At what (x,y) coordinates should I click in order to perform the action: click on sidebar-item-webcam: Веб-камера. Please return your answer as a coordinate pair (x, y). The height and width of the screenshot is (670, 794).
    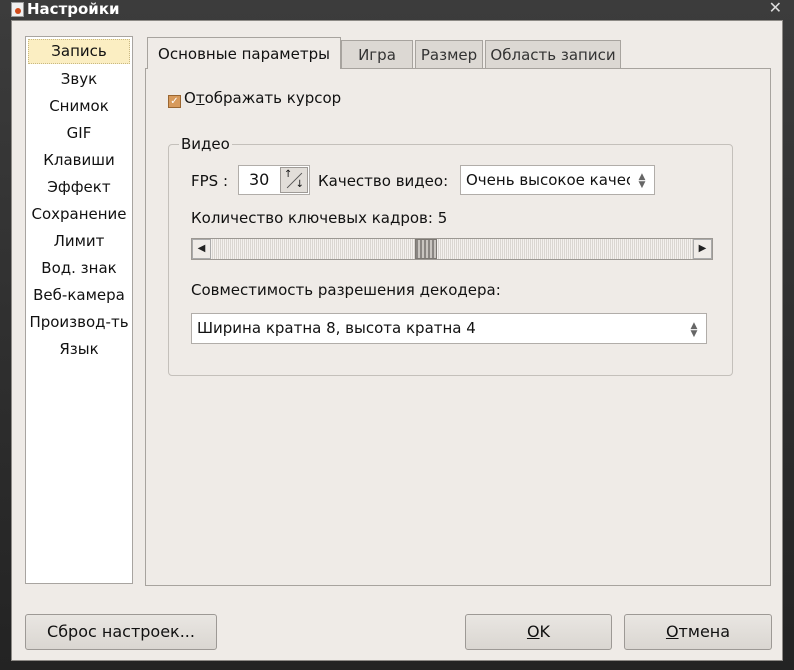
    Looking at the image, I should click on (79, 295).